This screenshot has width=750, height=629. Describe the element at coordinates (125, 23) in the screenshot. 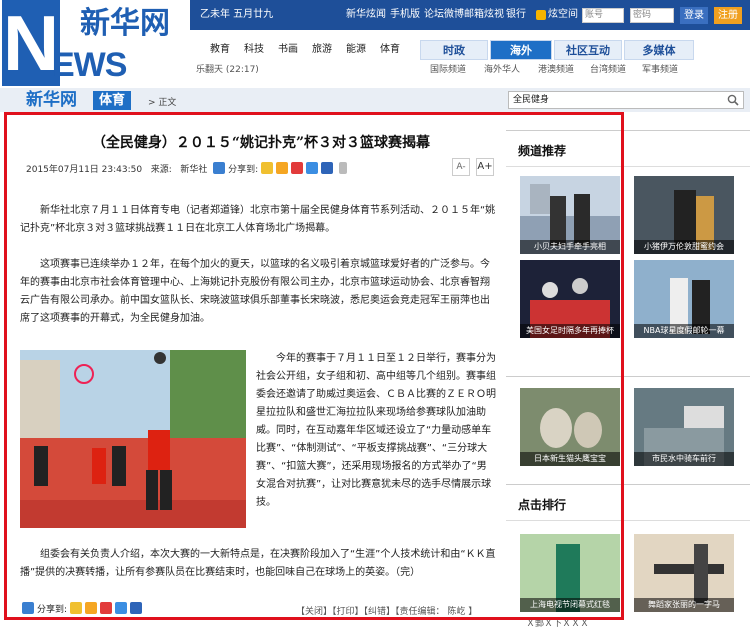

I see `site-logo-chinese: 新华网` at that location.